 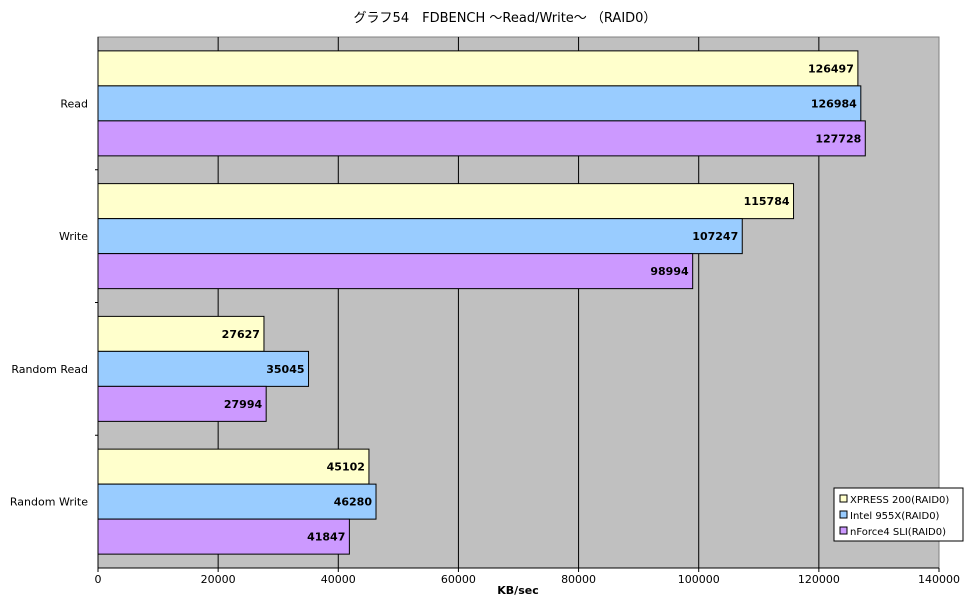 I want to click on bar-value-label: 27994, so click(x=243, y=404).